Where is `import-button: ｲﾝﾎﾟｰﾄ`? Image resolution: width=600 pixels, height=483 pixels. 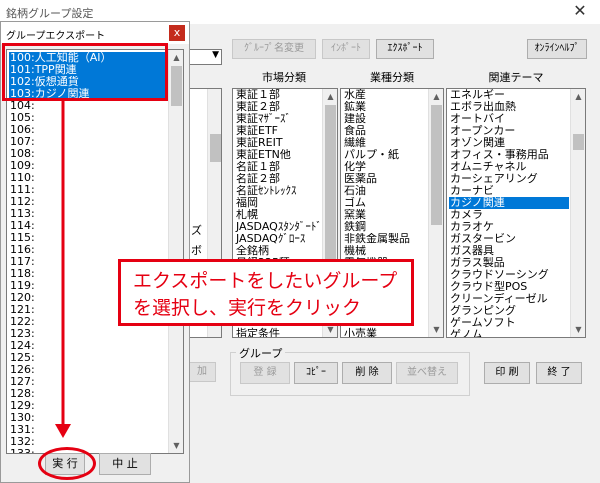 import-button: ｲﾝﾎﾟｰﾄ is located at coordinates (346, 49).